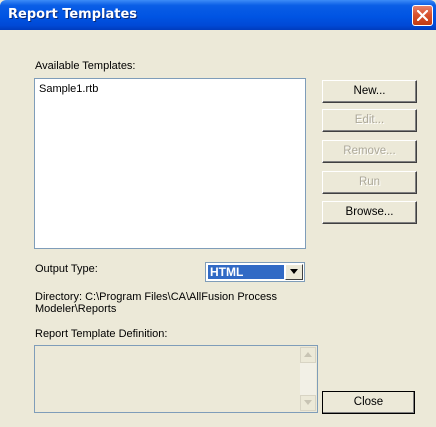  What do you see at coordinates (218, 15) in the screenshot?
I see `title-bar: Report Templates` at bounding box center [218, 15].